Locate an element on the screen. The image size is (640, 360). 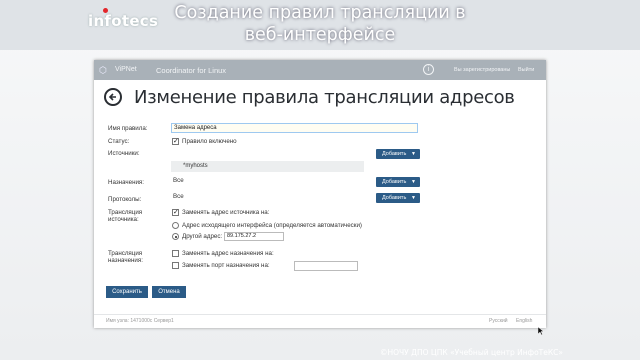
product-name: ViPNet is located at coordinates (126, 69).